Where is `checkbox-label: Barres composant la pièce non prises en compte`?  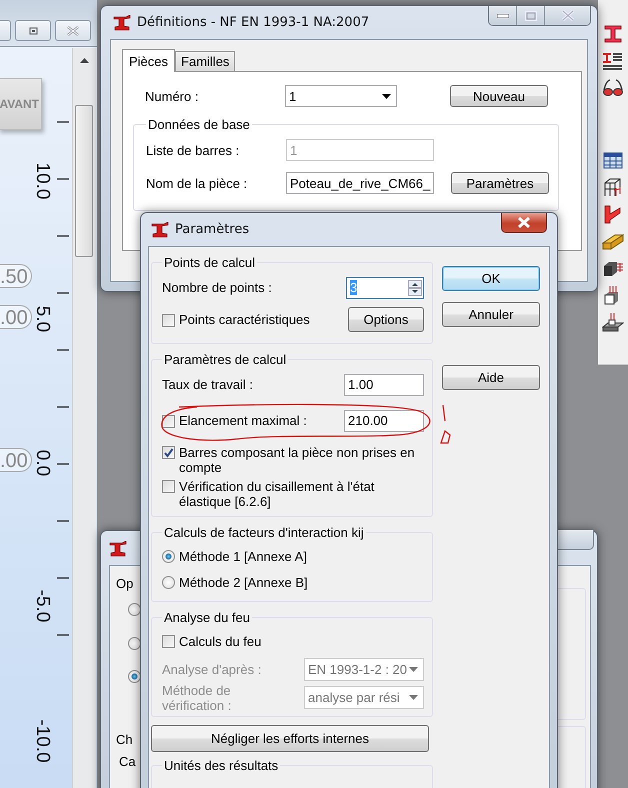 checkbox-label: Barres composant la pièce non prises en compte is located at coordinates (297, 460).